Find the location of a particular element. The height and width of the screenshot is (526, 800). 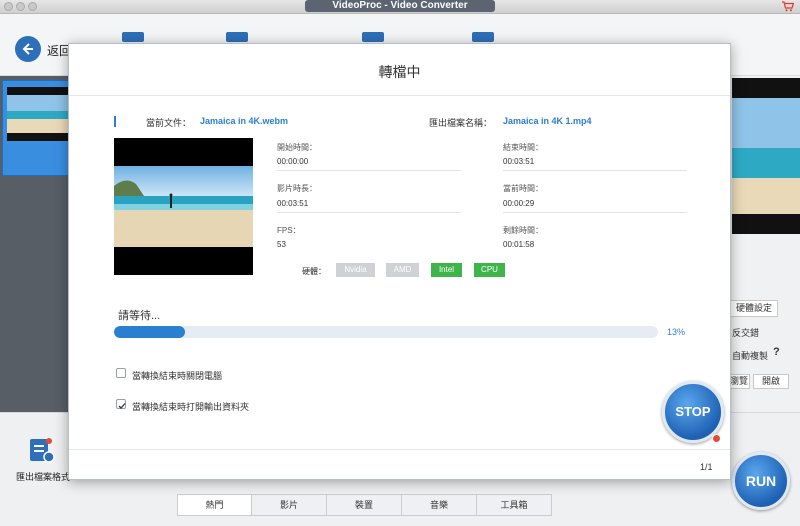

start-time-value: 00:00:00 is located at coordinates (293, 161).